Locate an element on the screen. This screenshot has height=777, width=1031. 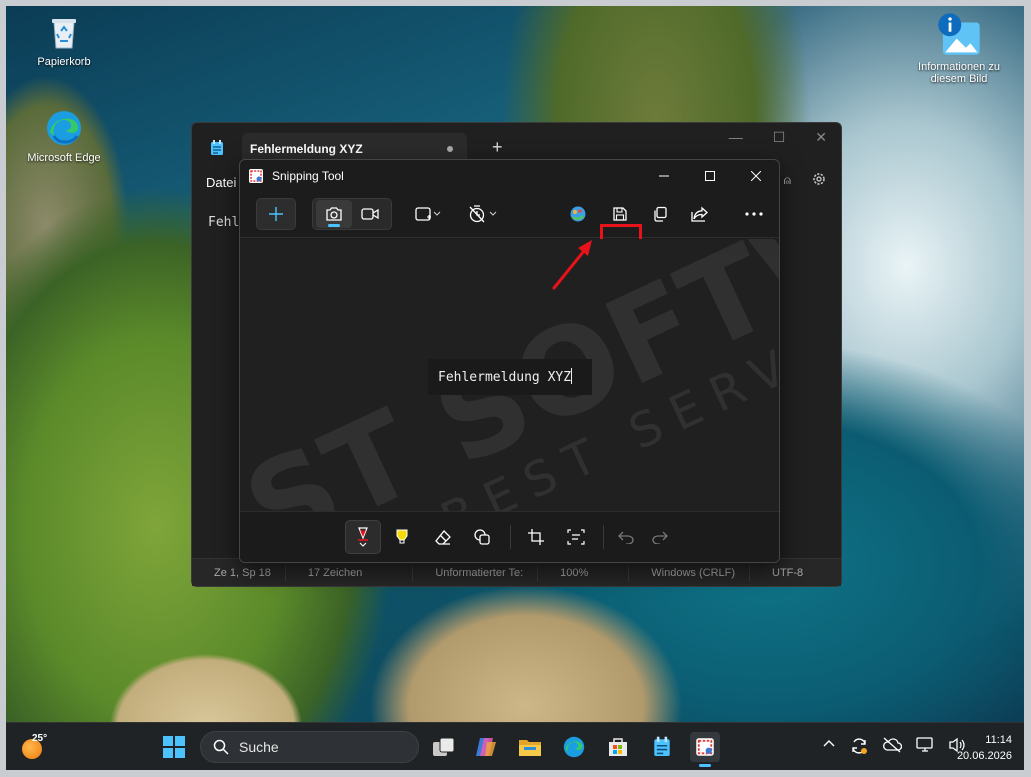
clock-date: 20.06.2026 is located at coordinates (984, 756).